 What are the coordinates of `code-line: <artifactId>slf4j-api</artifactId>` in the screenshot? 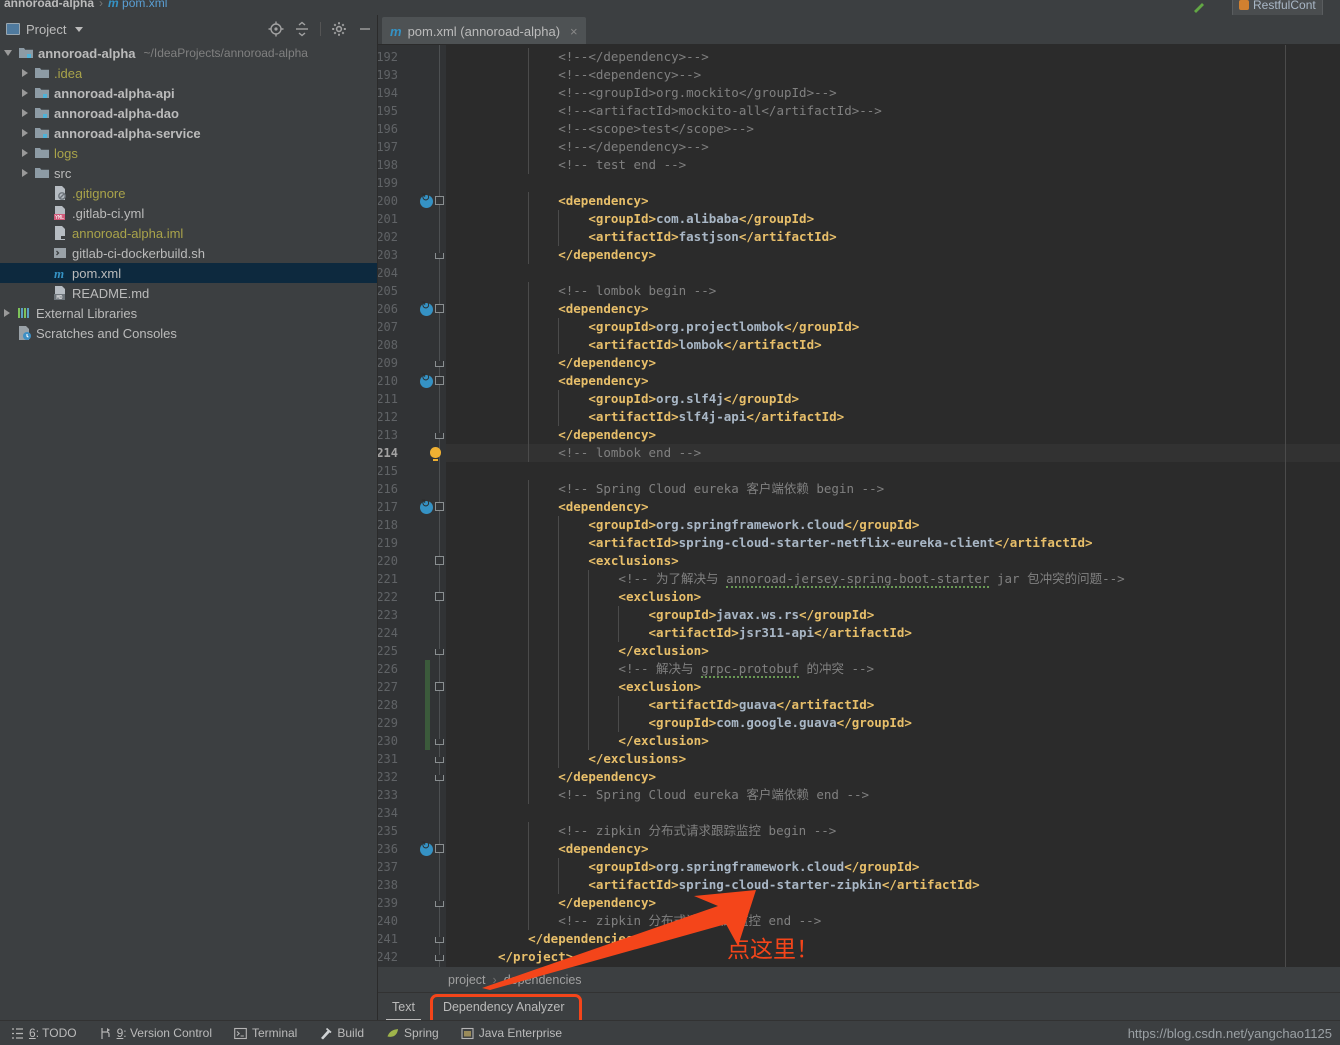 It's located at (671, 417).